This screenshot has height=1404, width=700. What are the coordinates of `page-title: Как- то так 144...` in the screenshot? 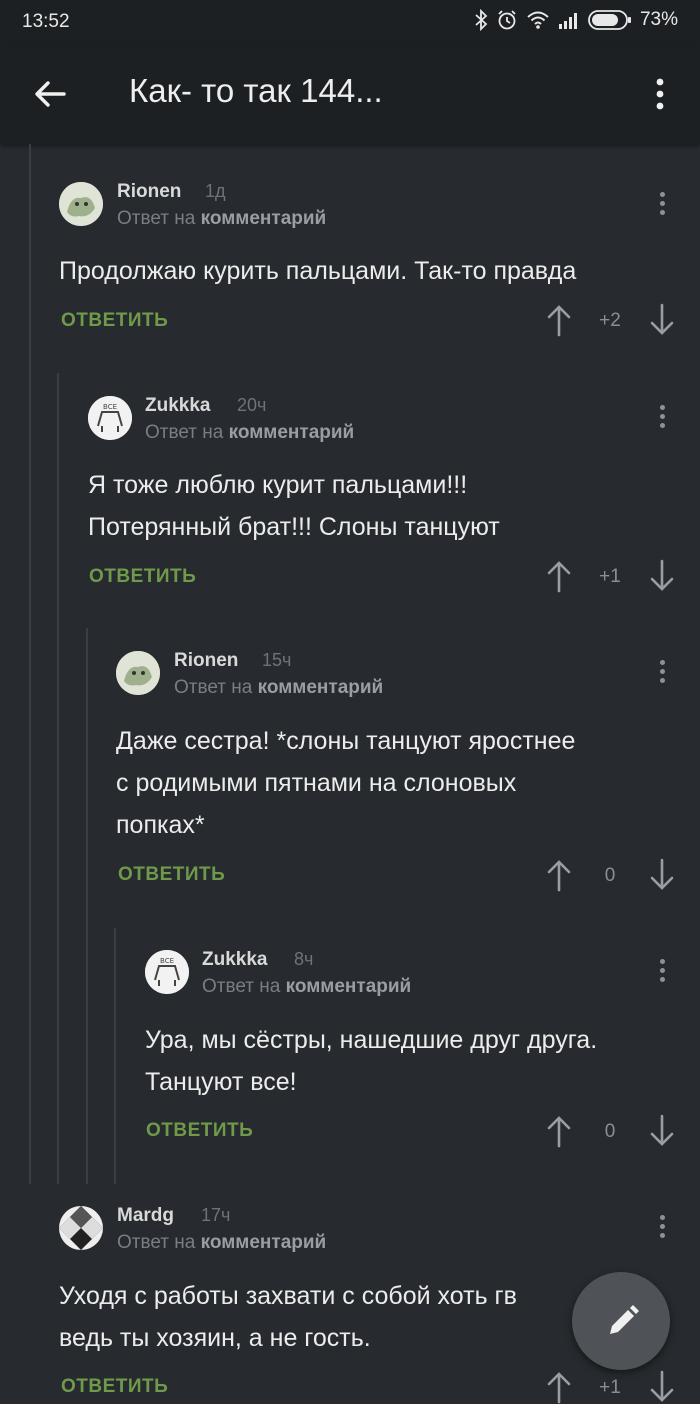 It's located at (256, 90).